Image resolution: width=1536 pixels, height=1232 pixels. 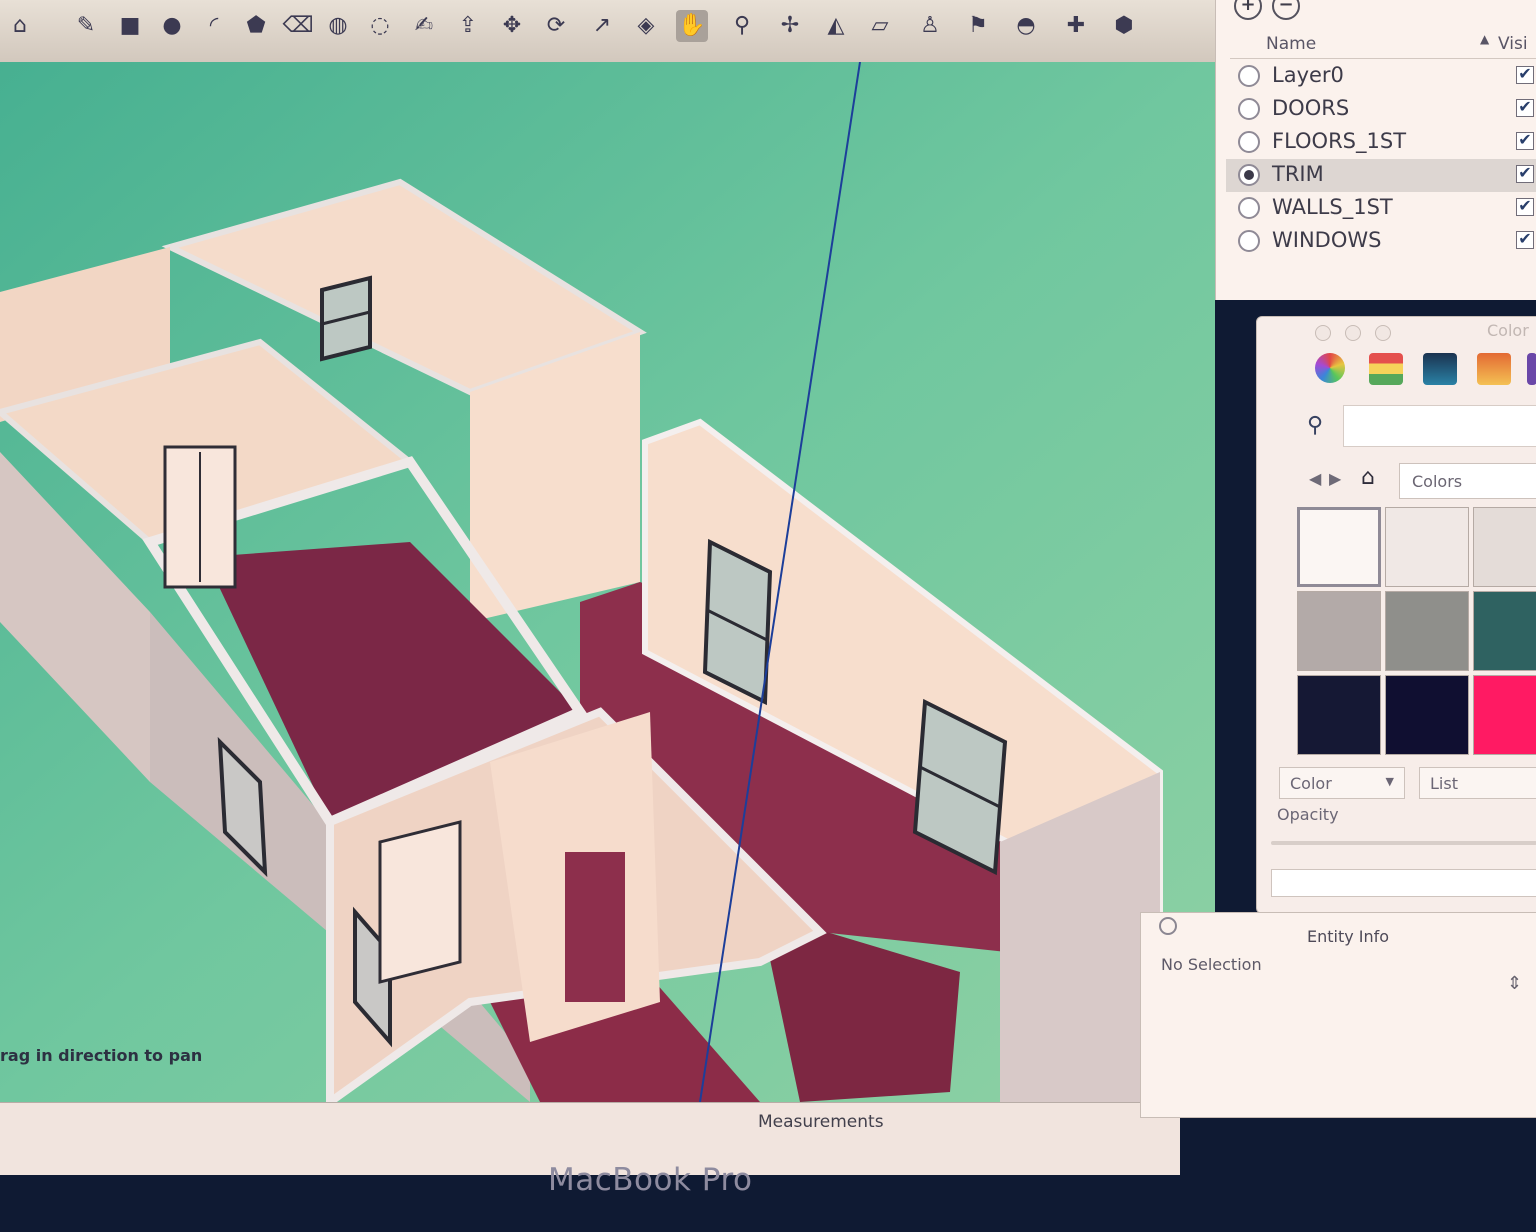 I want to click on collection-dropdown: Colors, so click(x=1467, y=481).